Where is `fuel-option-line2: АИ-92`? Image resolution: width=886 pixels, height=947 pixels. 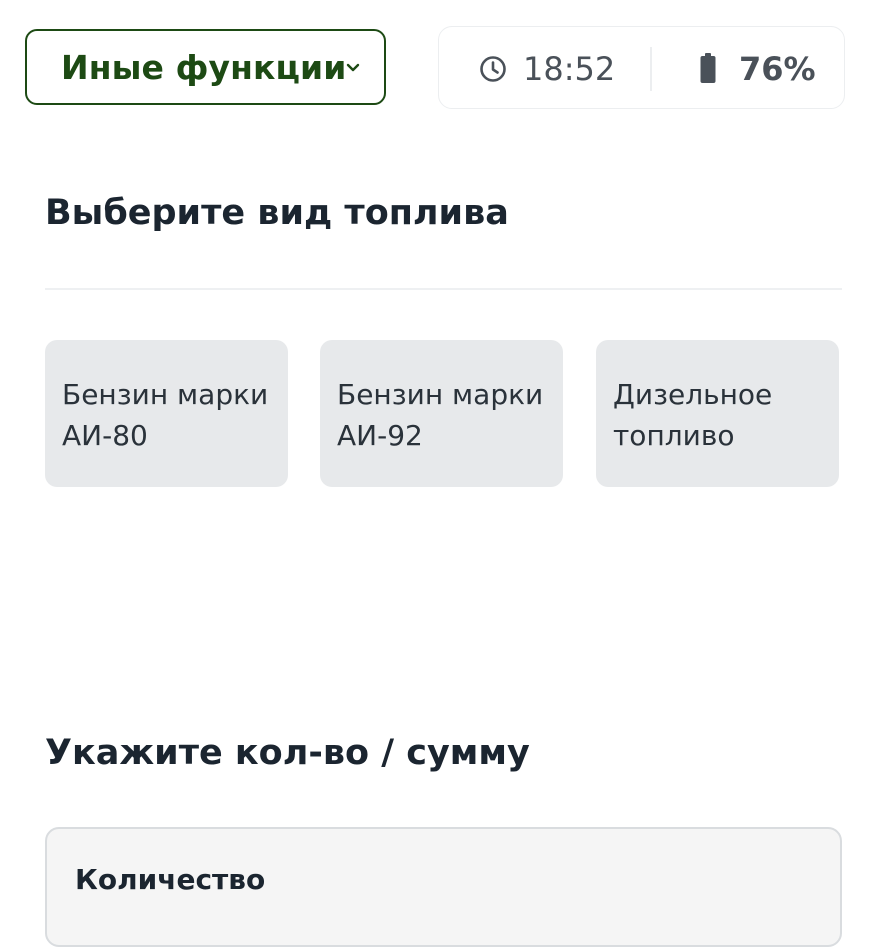 fuel-option-line2: АИ-92 is located at coordinates (380, 435).